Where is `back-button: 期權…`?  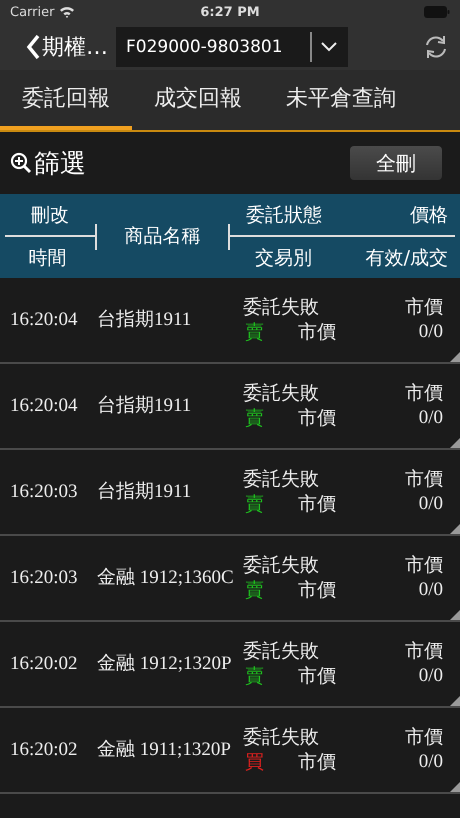
back-button: 期權… is located at coordinates (67, 47).